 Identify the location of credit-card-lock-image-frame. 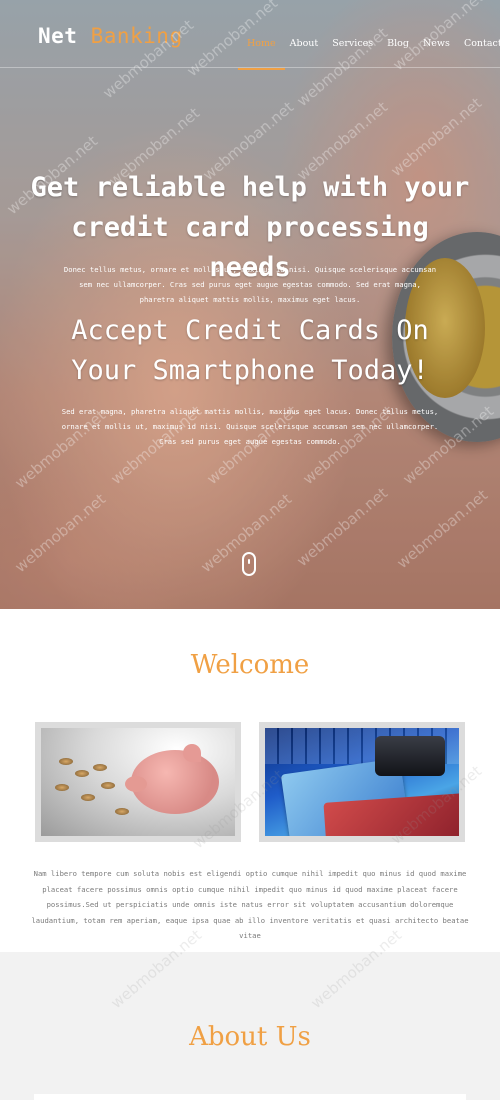
(362, 782).